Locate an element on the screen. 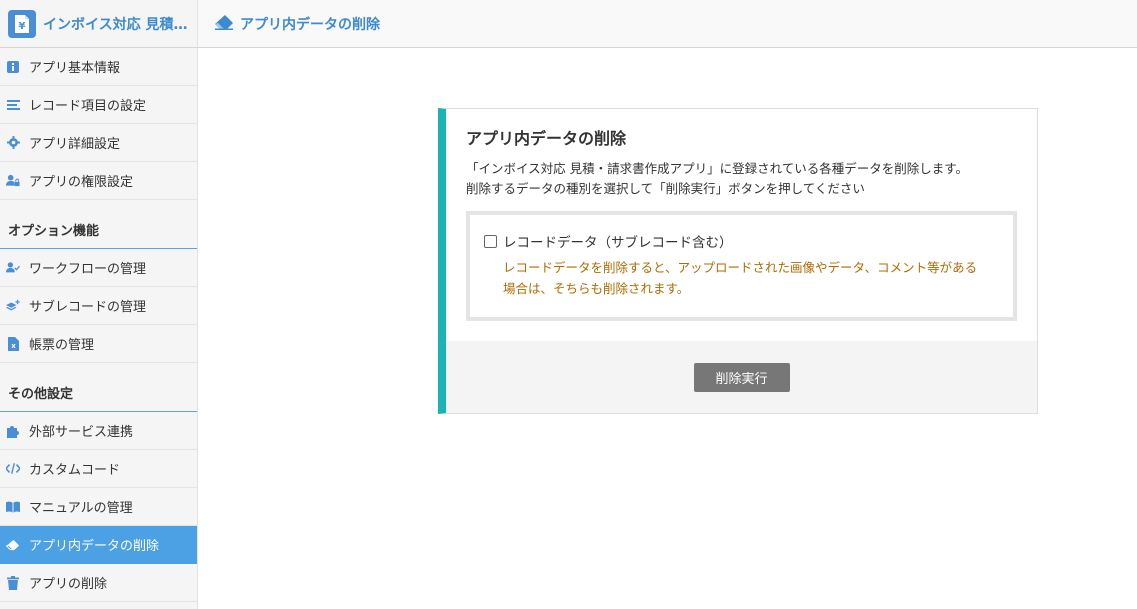 The image size is (1137, 609). warning-line: レコードデータを削除すると、アップロードされた画像やデータ、コメント等がある is located at coordinates (740, 267).